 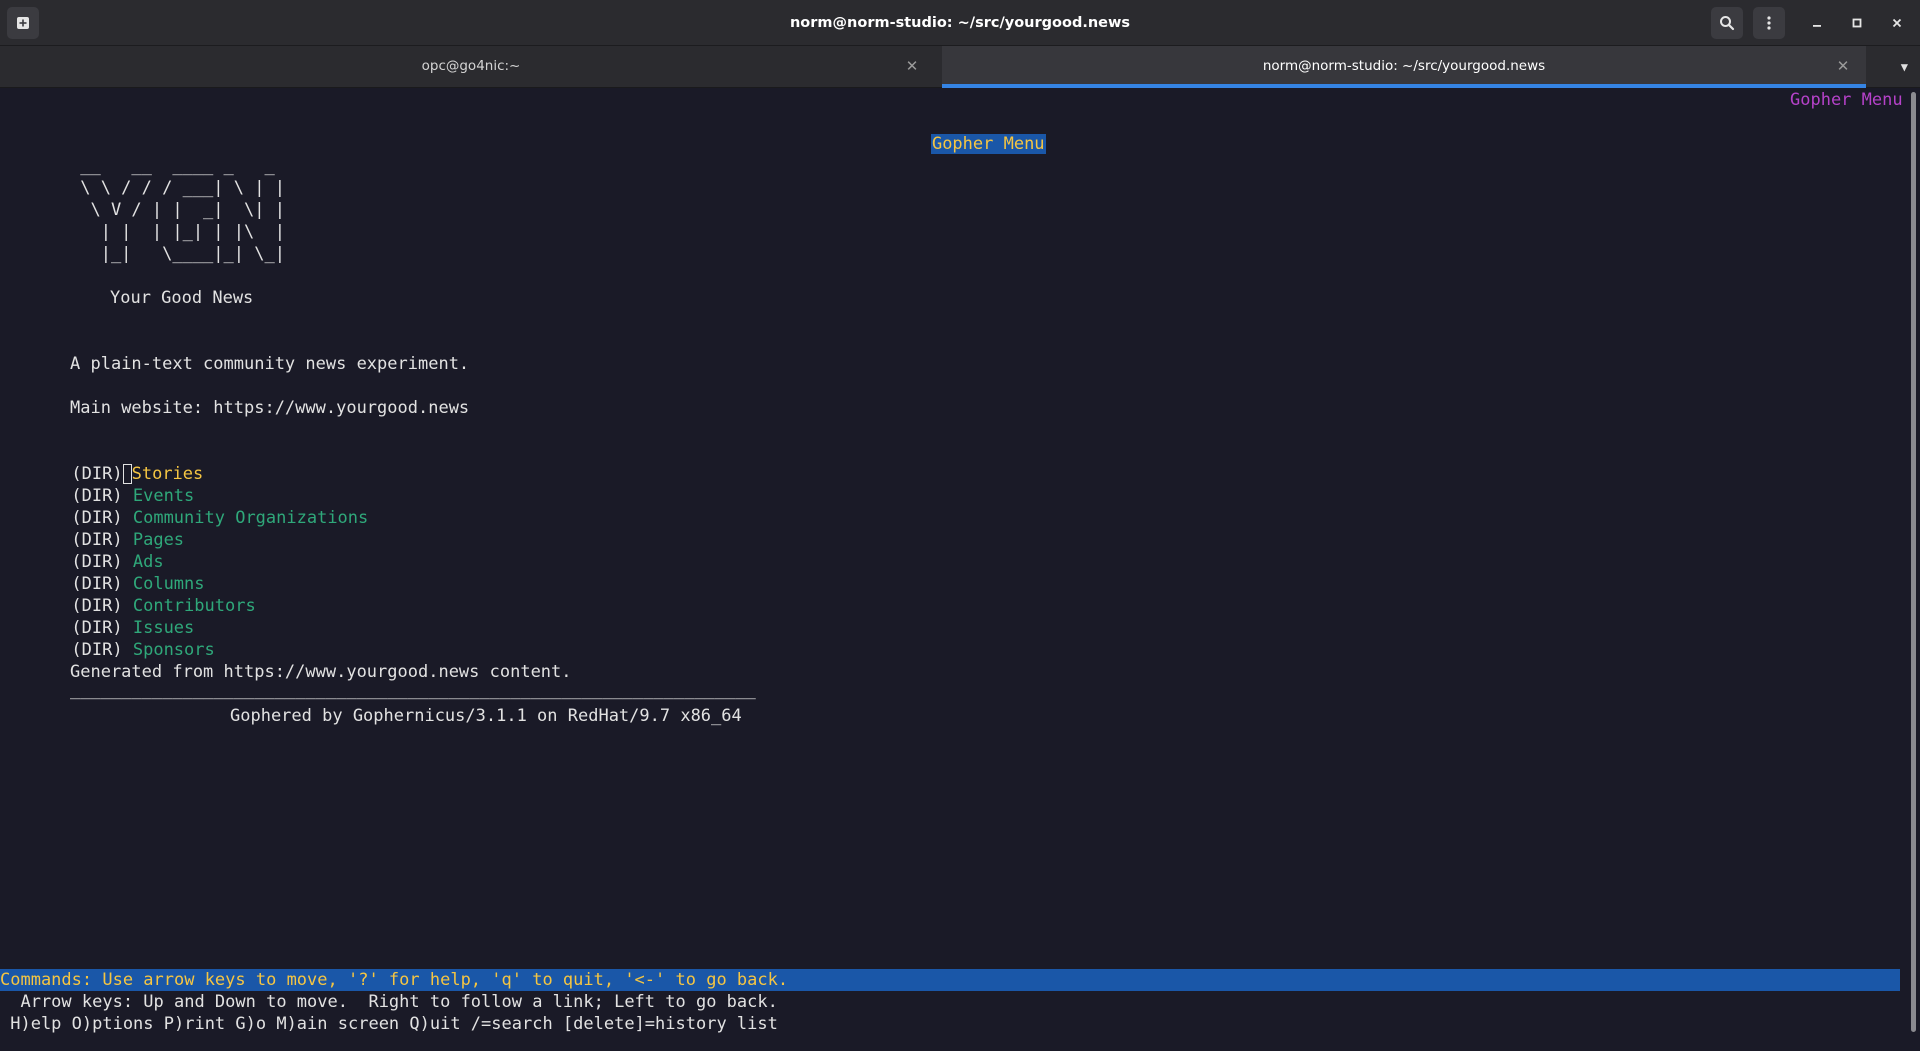 What do you see at coordinates (177, 254) in the screenshot?
I see `logo-line: |_| \____|_| \_|` at bounding box center [177, 254].